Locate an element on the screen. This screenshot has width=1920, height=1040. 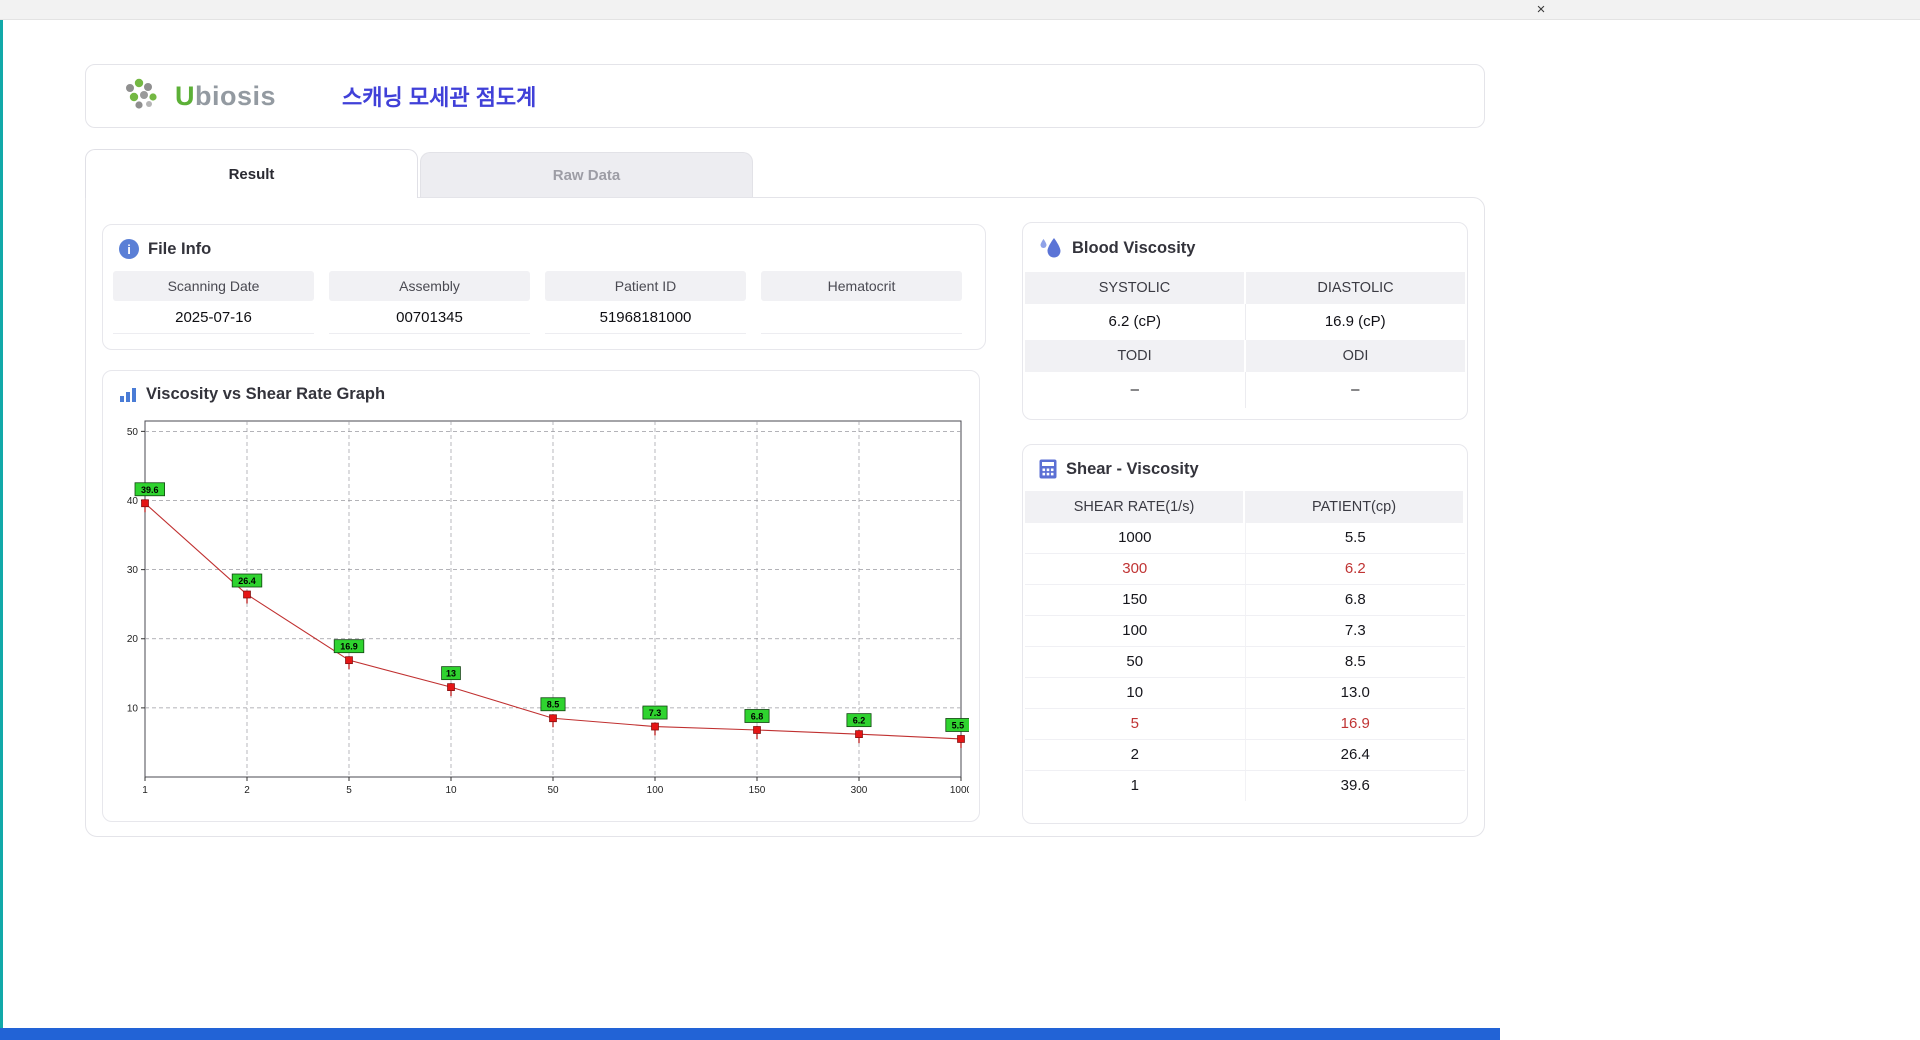
page-title: 스캐닝 모세관 점도계 is located at coordinates (439, 97).